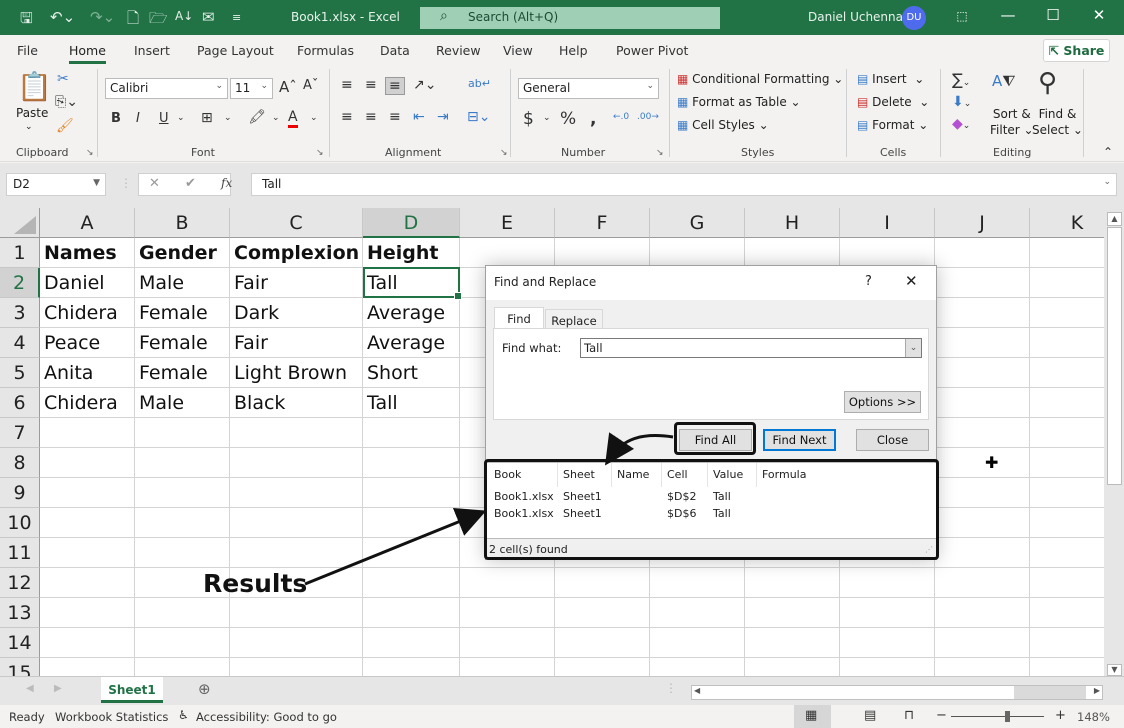  I want to click on annotation-arrows, so click(489, 509).